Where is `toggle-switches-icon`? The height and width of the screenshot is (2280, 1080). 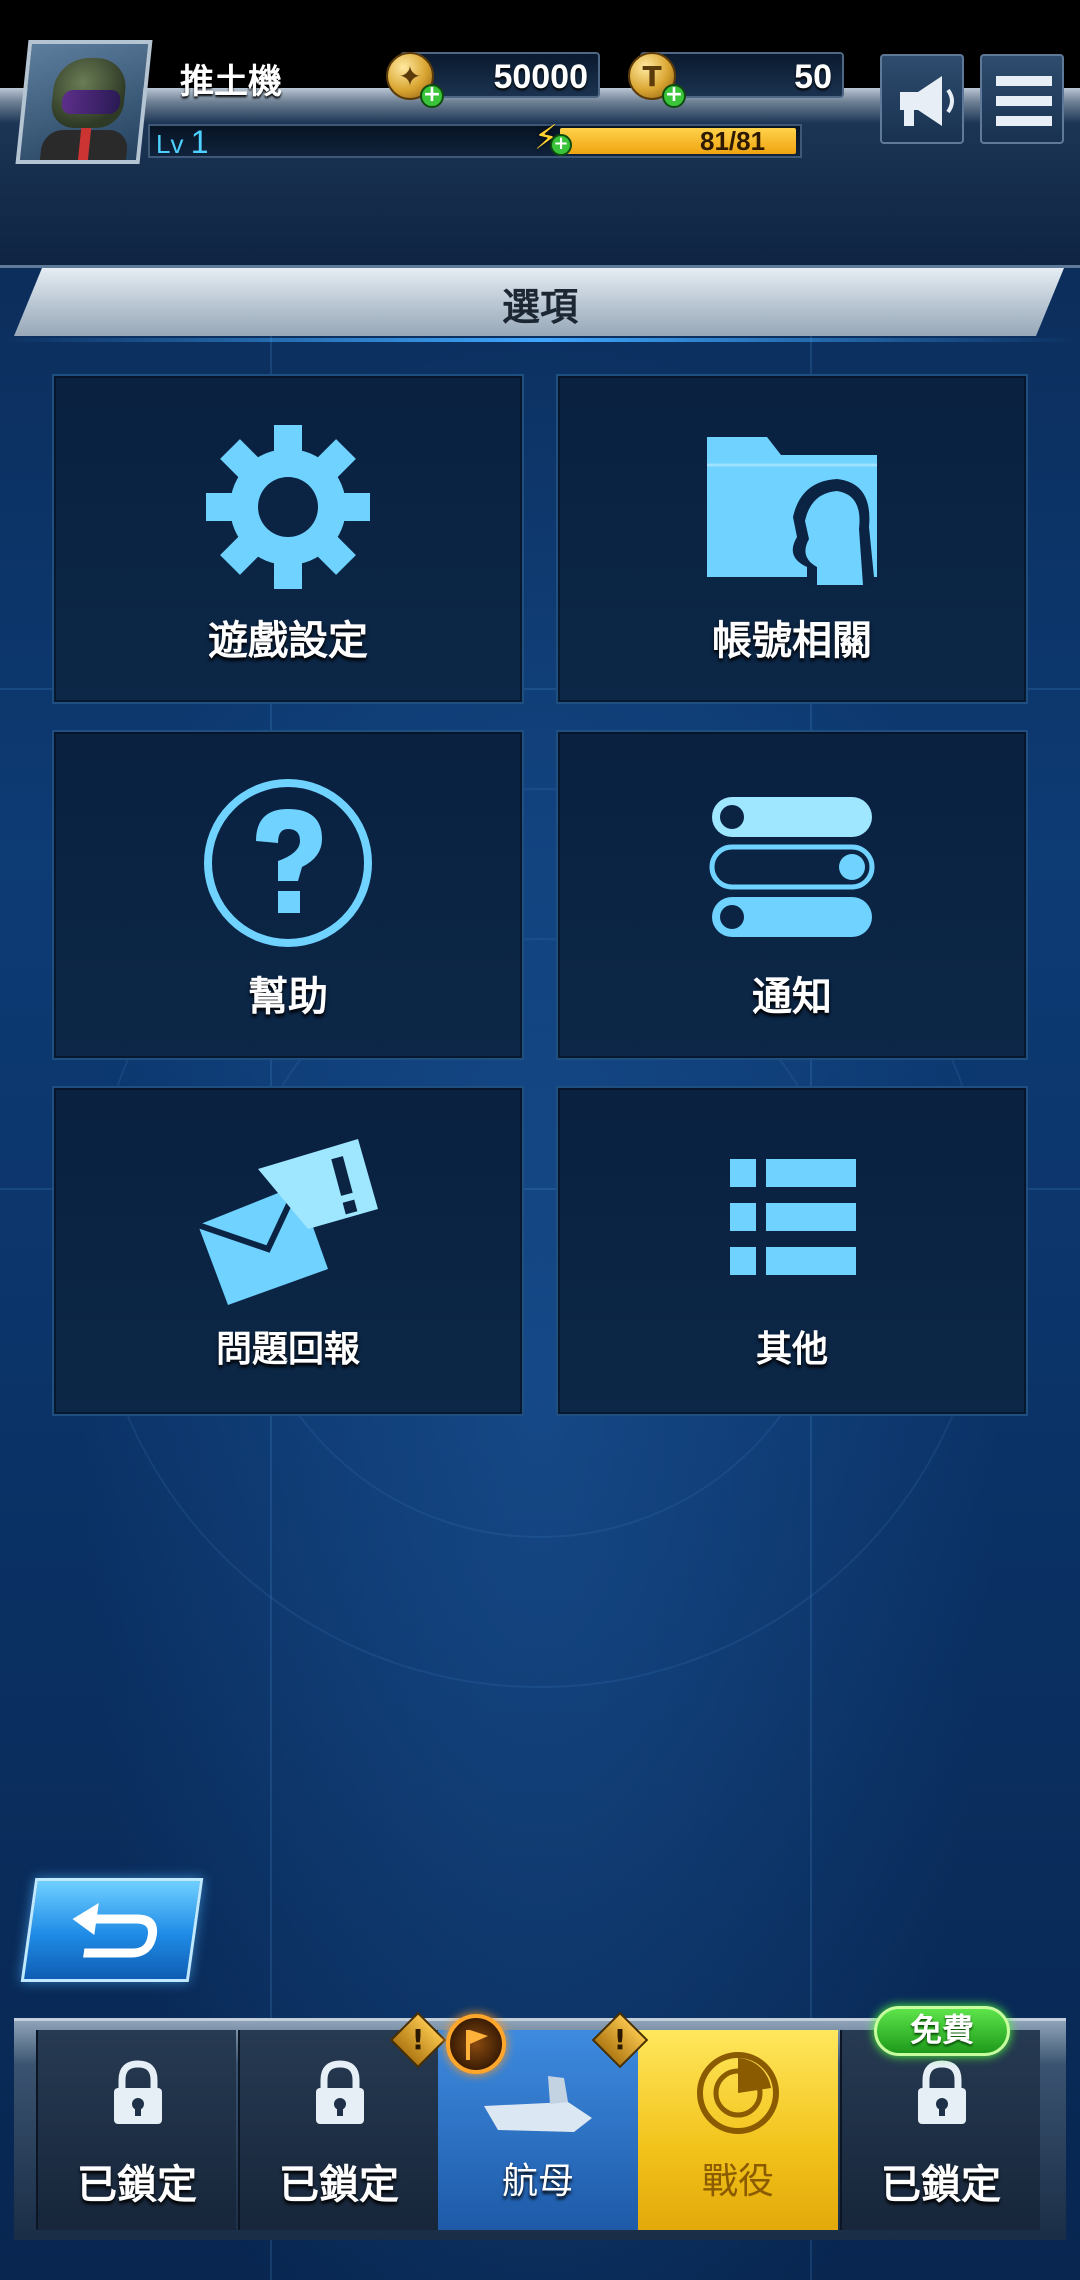
toggle-switches-icon is located at coordinates (792, 867).